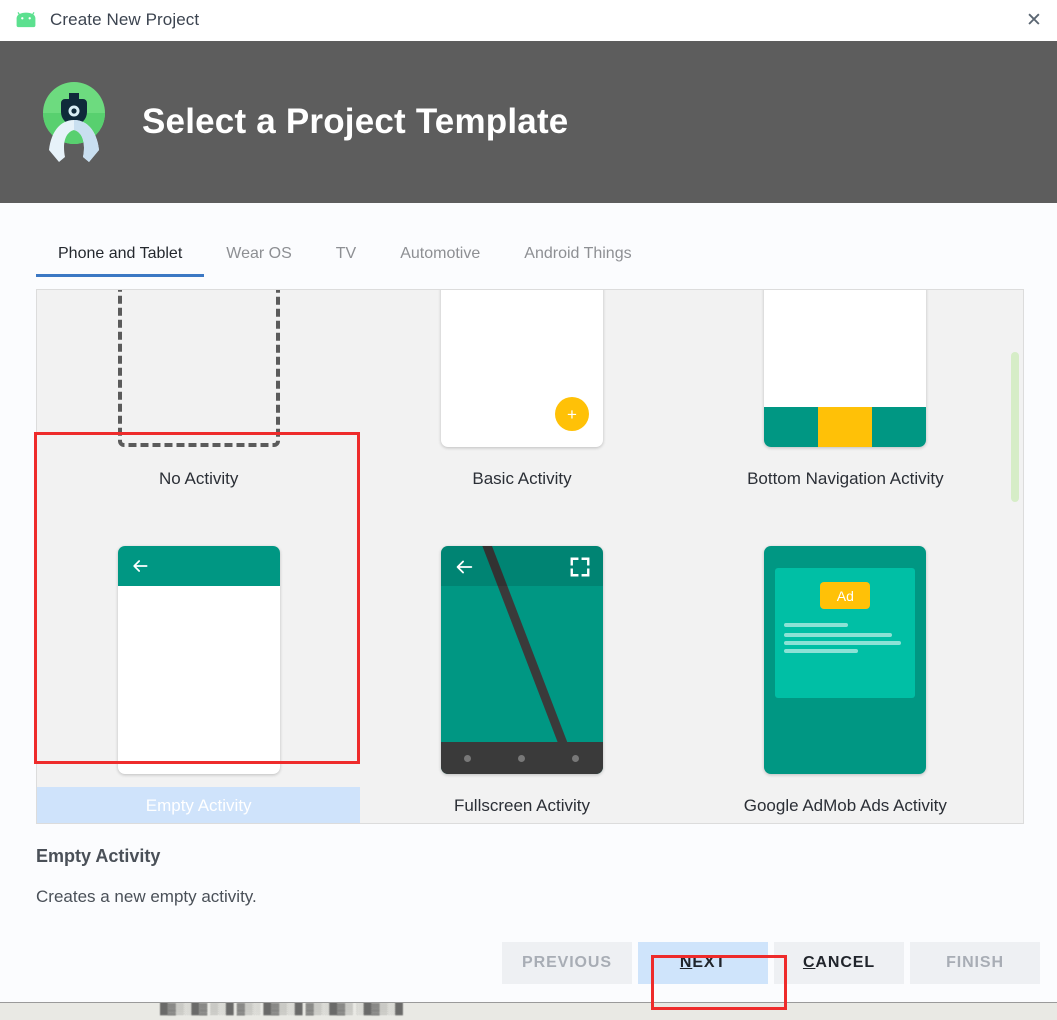  I want to click on tab-android-things: Android Things, so click(577, 261).